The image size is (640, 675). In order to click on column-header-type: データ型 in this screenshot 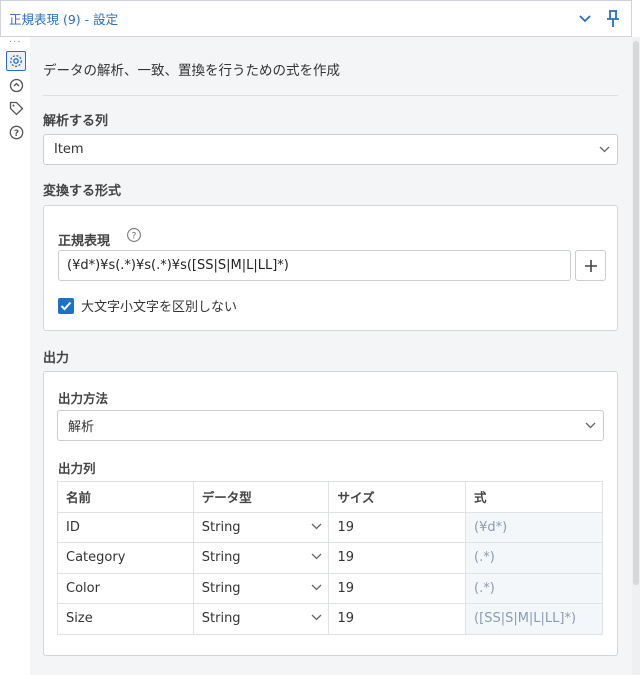, I will do `click(261, 497)`.